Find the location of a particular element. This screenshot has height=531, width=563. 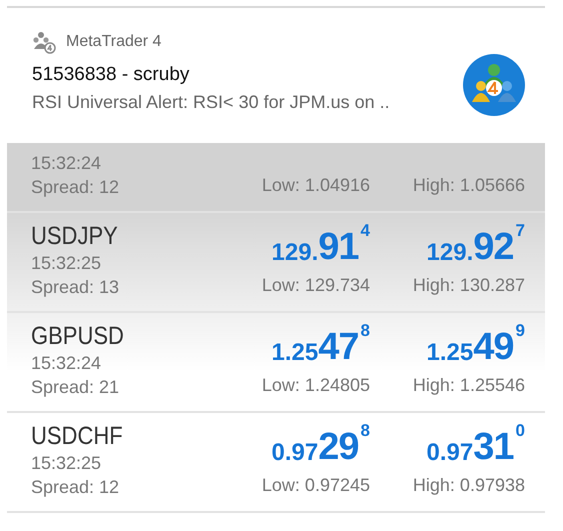

notification-title: 51536838 - scruby is located at coordinates (111, 75).